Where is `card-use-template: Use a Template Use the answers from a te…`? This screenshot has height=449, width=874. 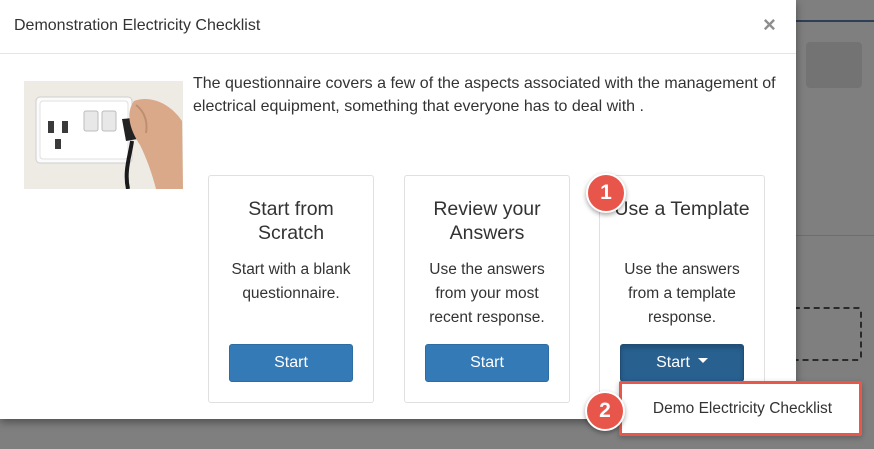 card-use-template: Use a Template Use the answers from a te… is located at coordinates (682, 289).